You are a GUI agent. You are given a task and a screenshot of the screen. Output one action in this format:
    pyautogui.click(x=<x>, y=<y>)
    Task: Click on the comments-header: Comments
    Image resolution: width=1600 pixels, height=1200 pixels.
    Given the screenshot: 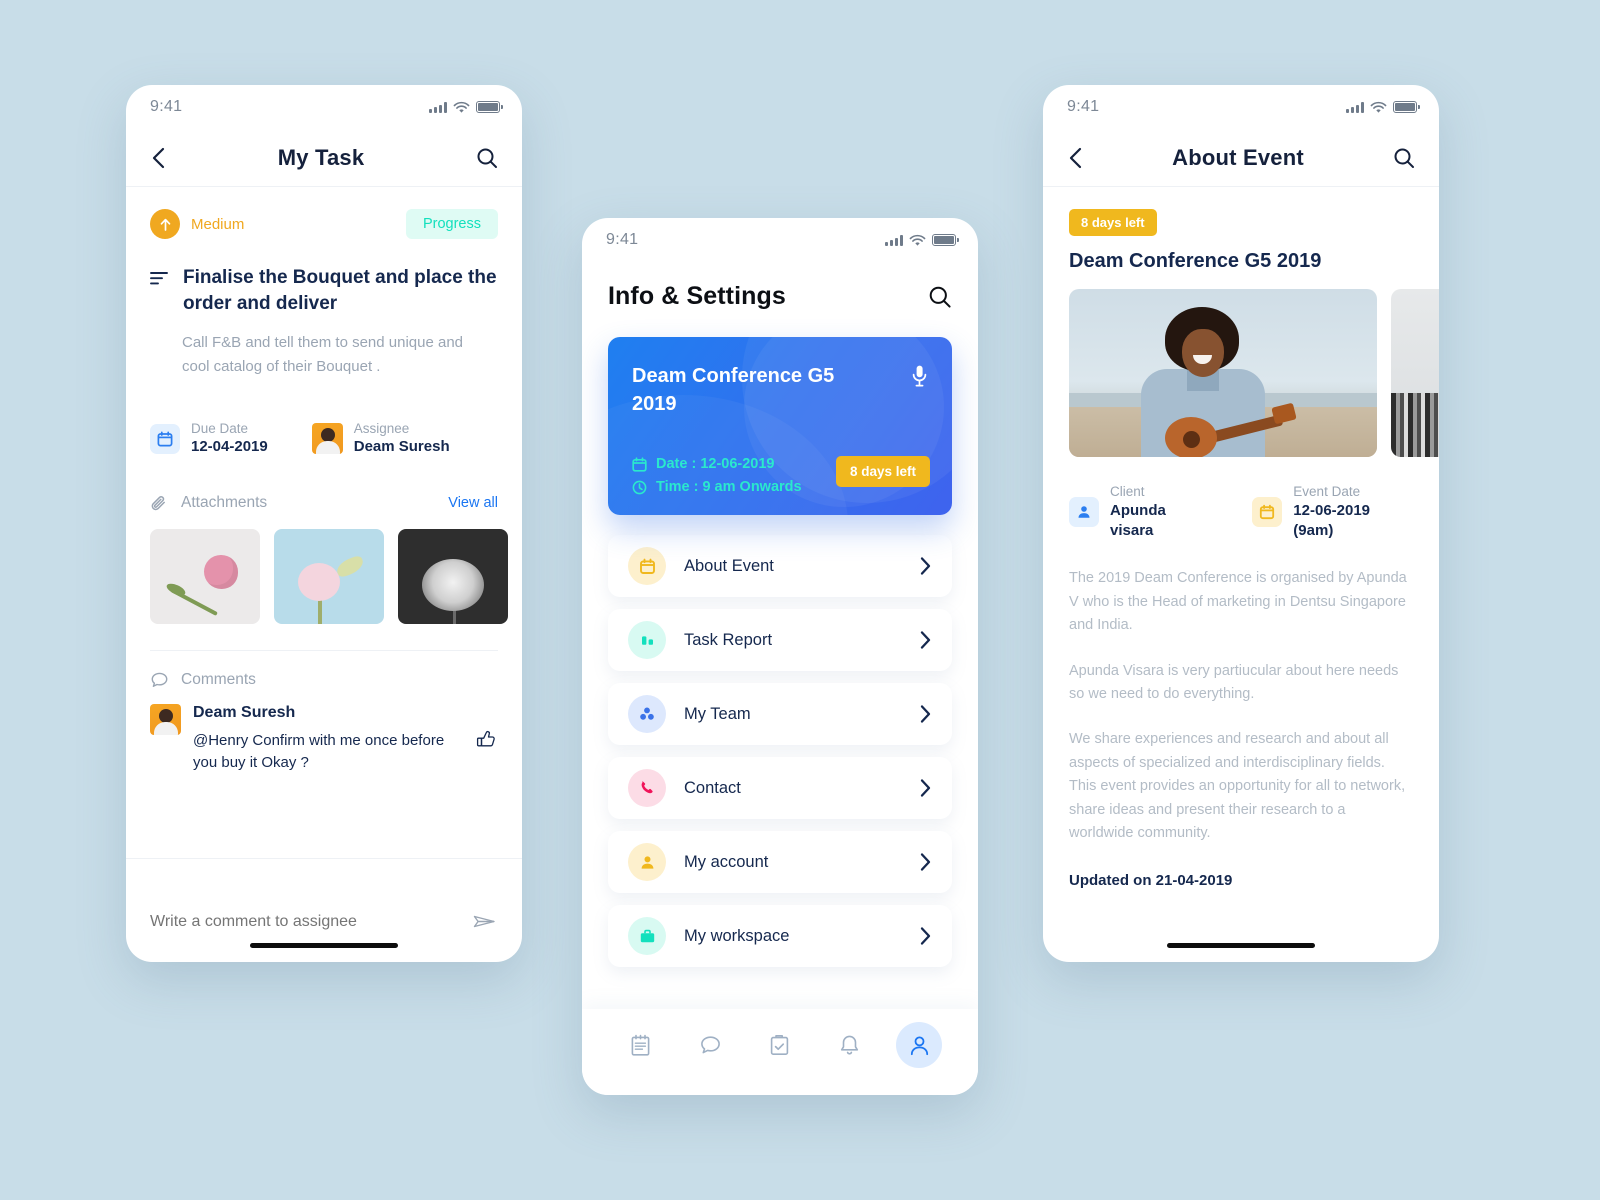 What is the action you would take?
    pyautogui.click(x=324, y=680)
    